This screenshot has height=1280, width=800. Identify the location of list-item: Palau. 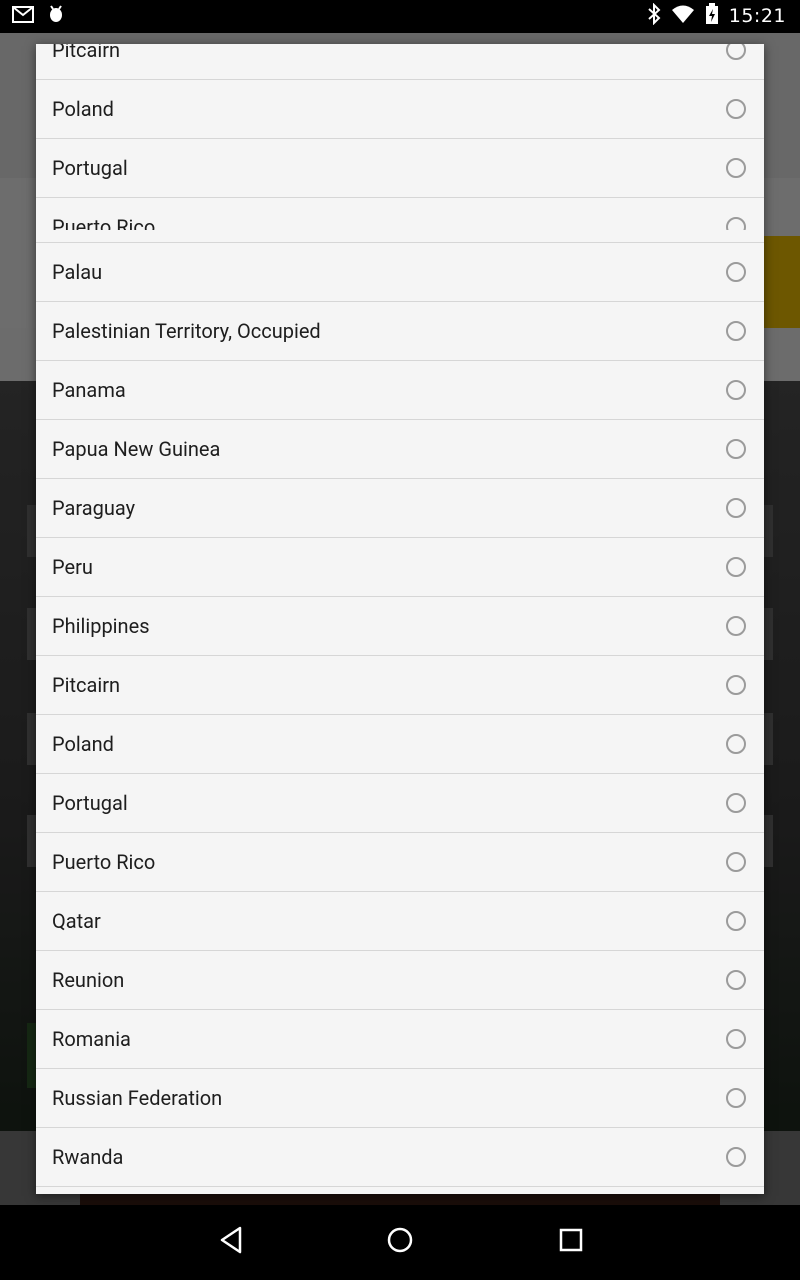
(400, 272).